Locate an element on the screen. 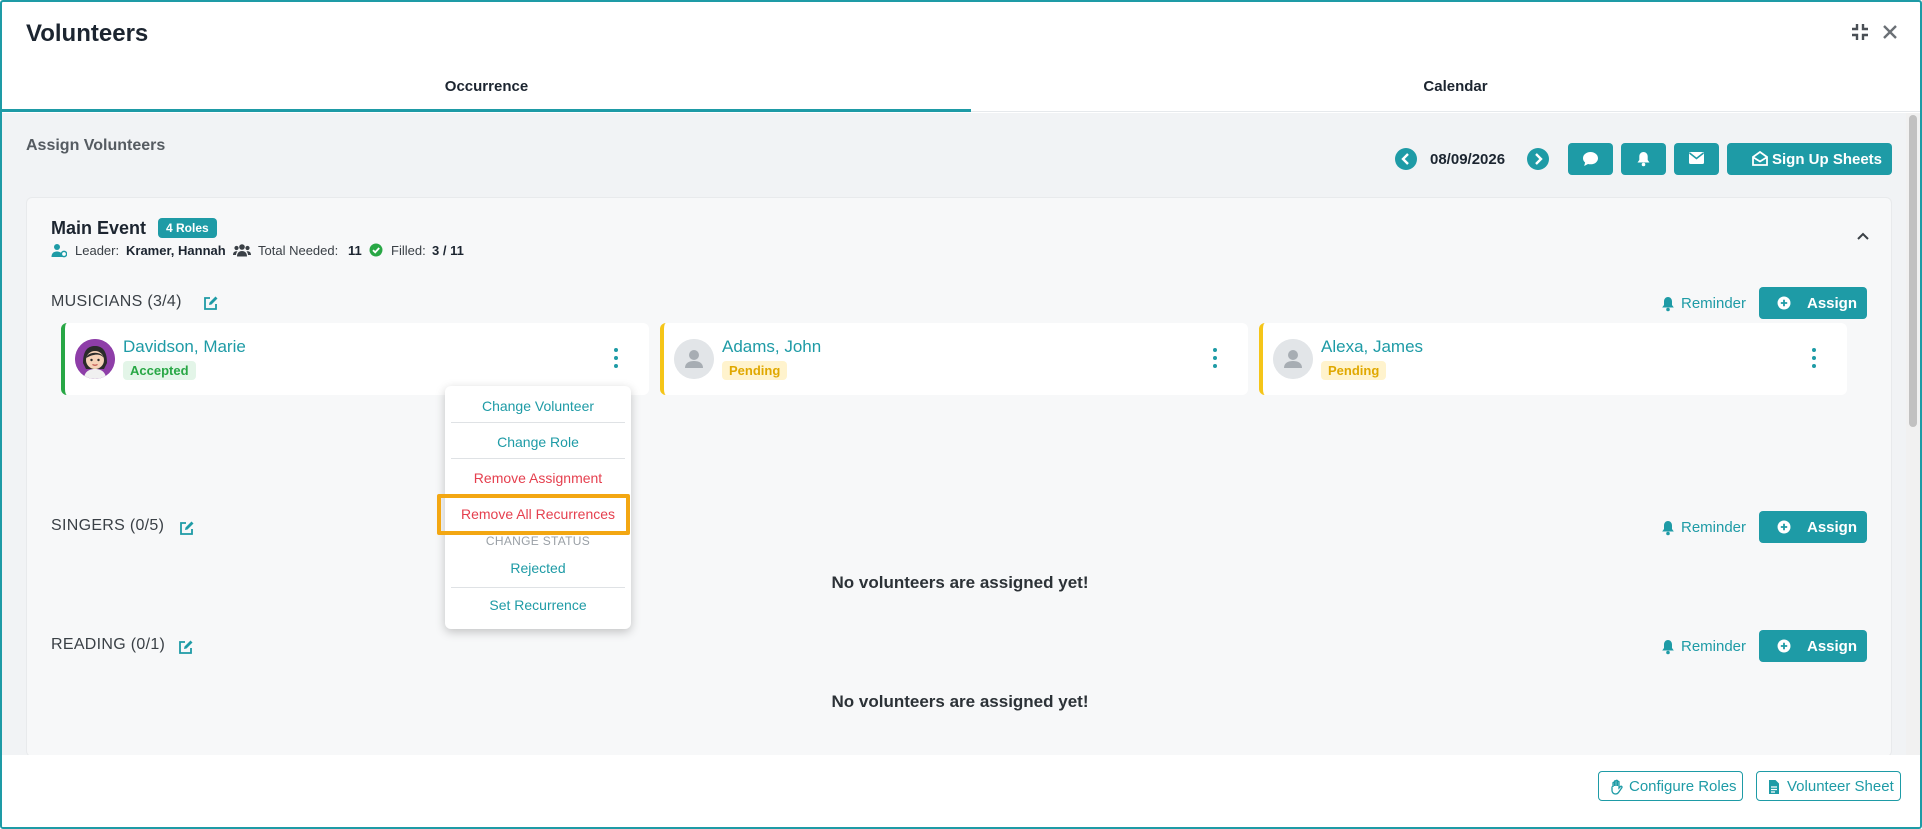 Image resolution: width=1922 pixels, height=829 pixels. scrollbar is located at coordinates (1913, 434).